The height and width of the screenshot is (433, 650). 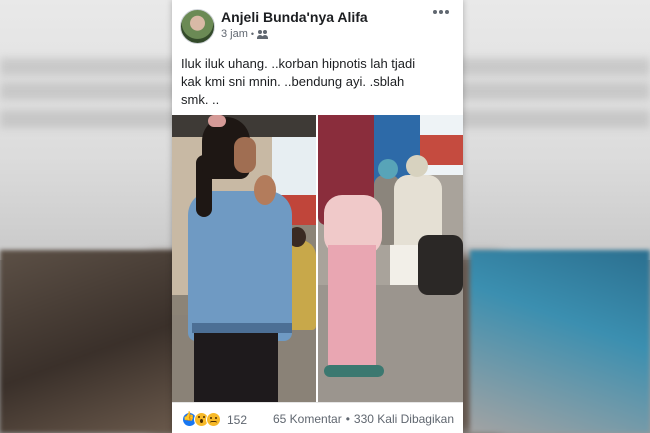 I want to click on avatar, so click(x=197, y=26).